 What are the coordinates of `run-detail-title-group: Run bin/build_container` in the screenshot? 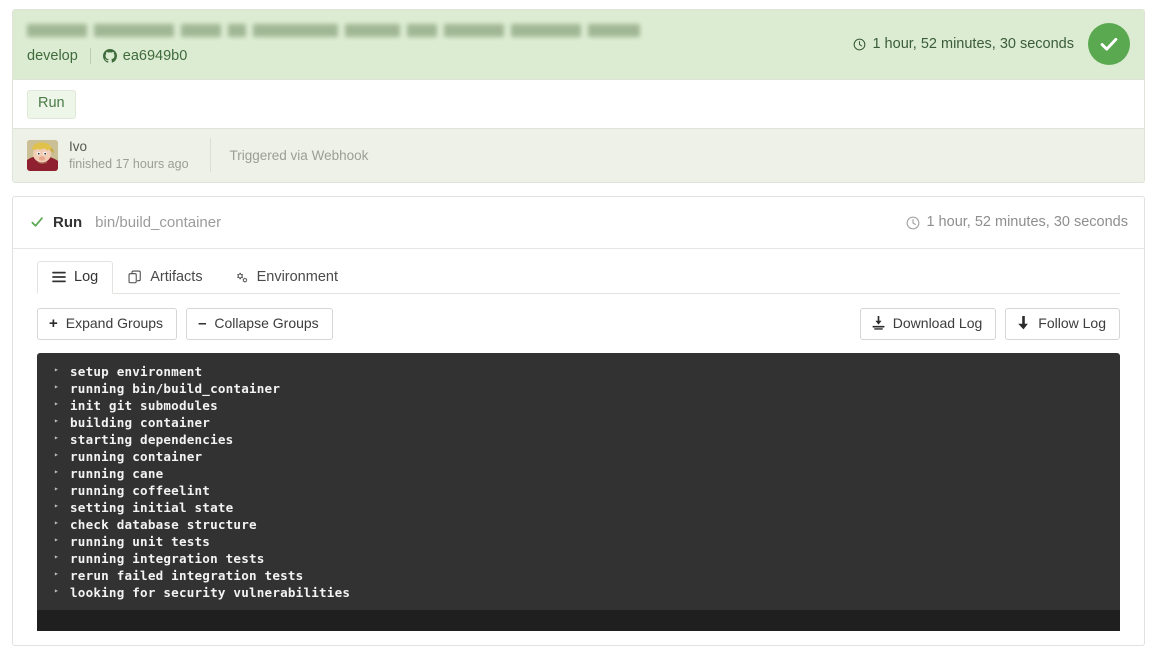 It's located at (125, 222).